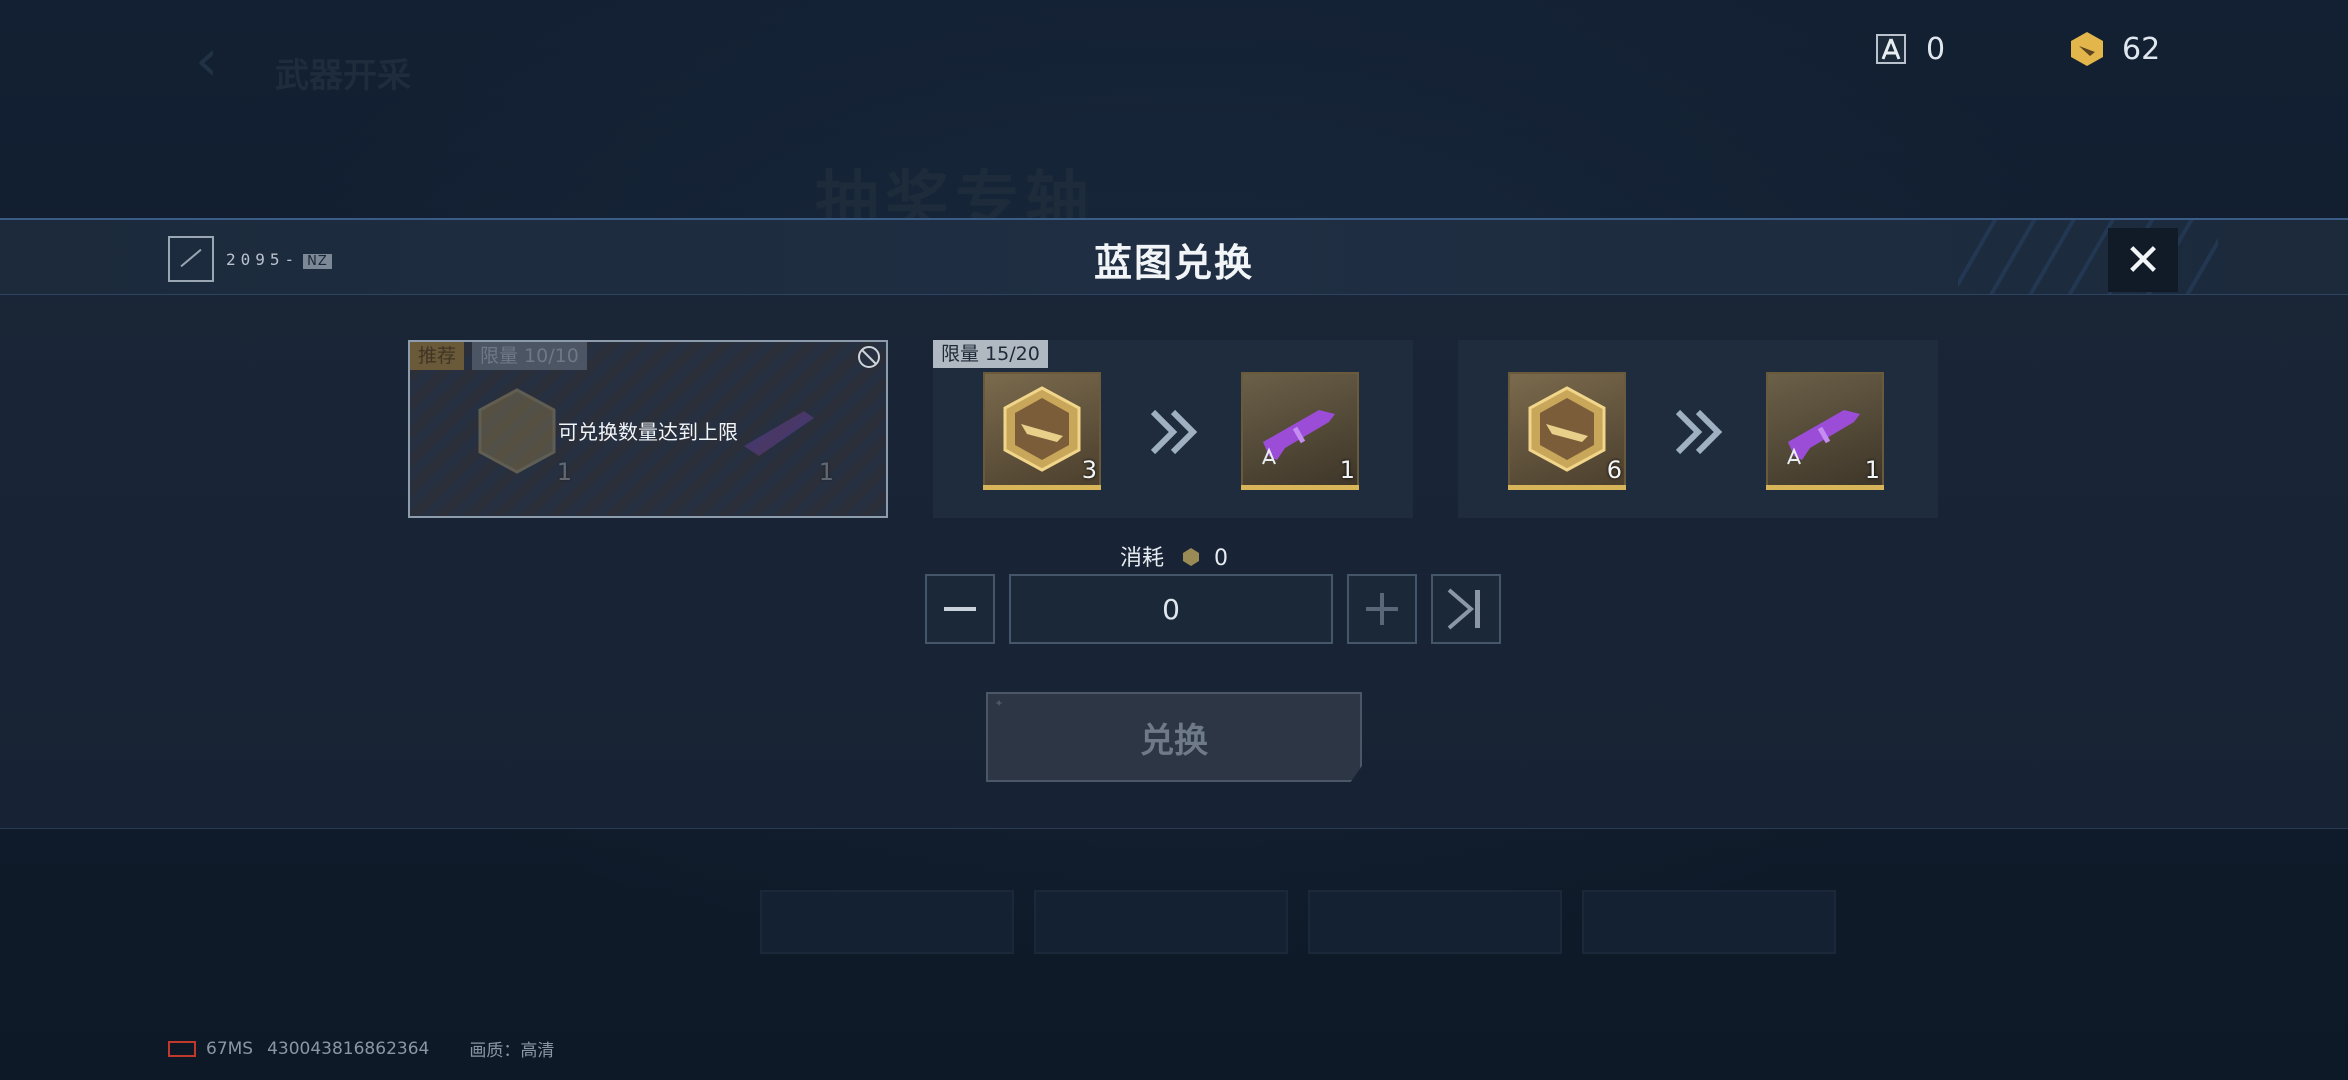 The height and width of the screenshot is (1080, 2348). Describe the element at coordinates (343, 76) in the screenshot. I see `background-subtitle: 武器开采` at that location.